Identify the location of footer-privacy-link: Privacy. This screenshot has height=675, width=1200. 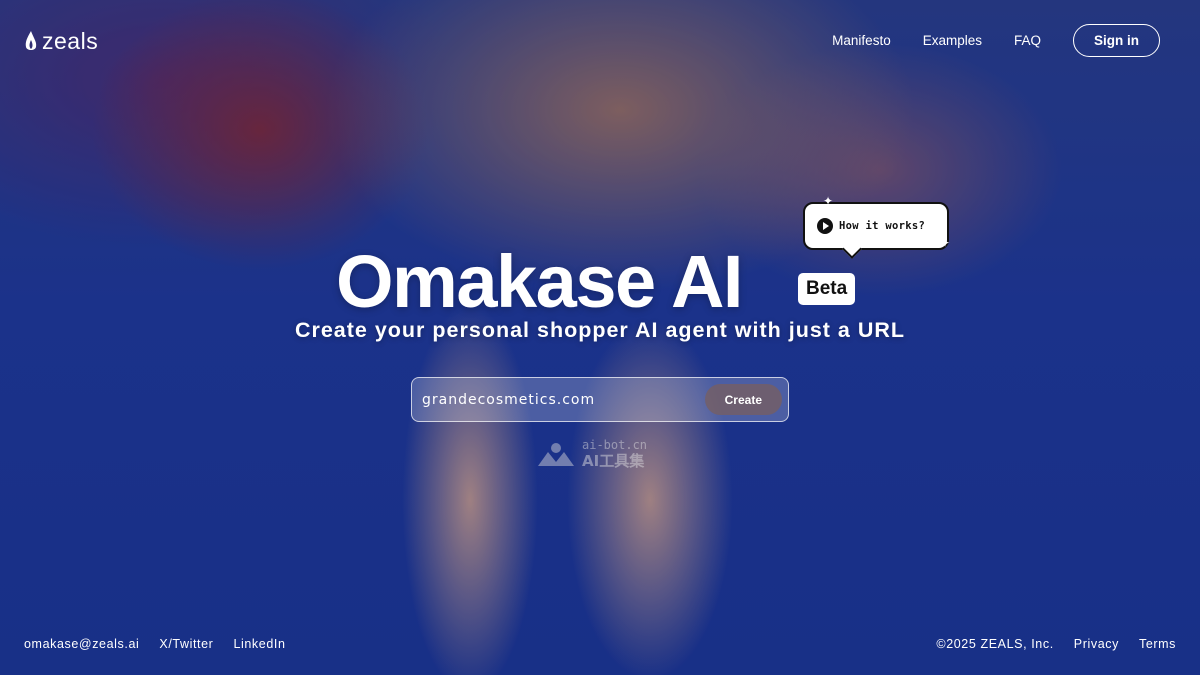
(1096, 644).